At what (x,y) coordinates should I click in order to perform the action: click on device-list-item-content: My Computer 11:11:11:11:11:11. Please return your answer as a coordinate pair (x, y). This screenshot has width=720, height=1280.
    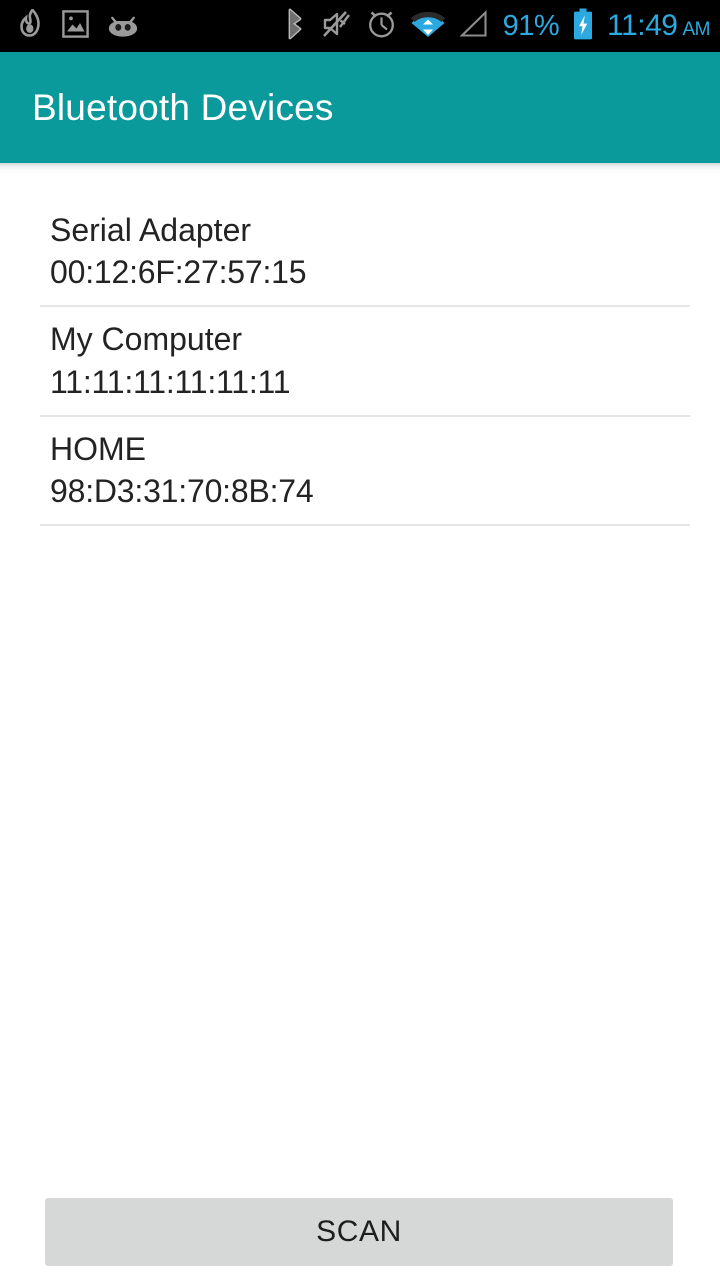
    Looking at the image, I should click on (365, 362).